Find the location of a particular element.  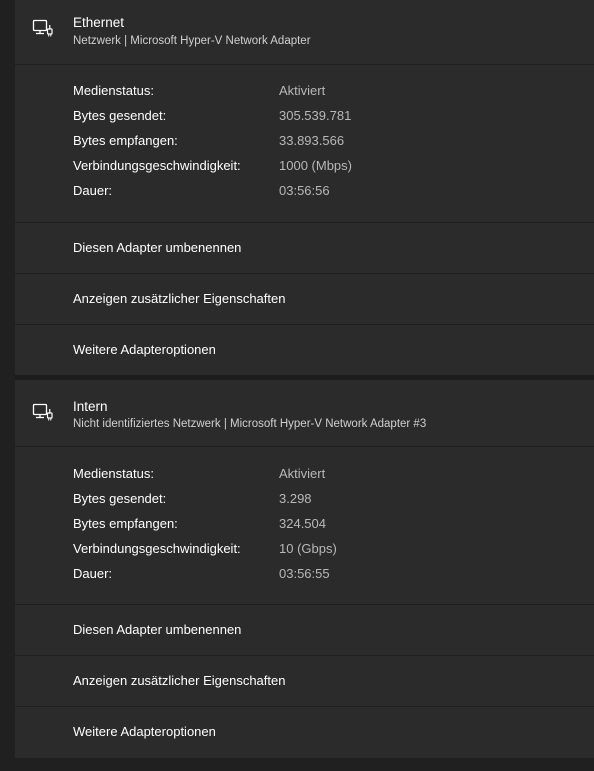

property-value: 10 (Gbps) is located at coordinates (308, 548).